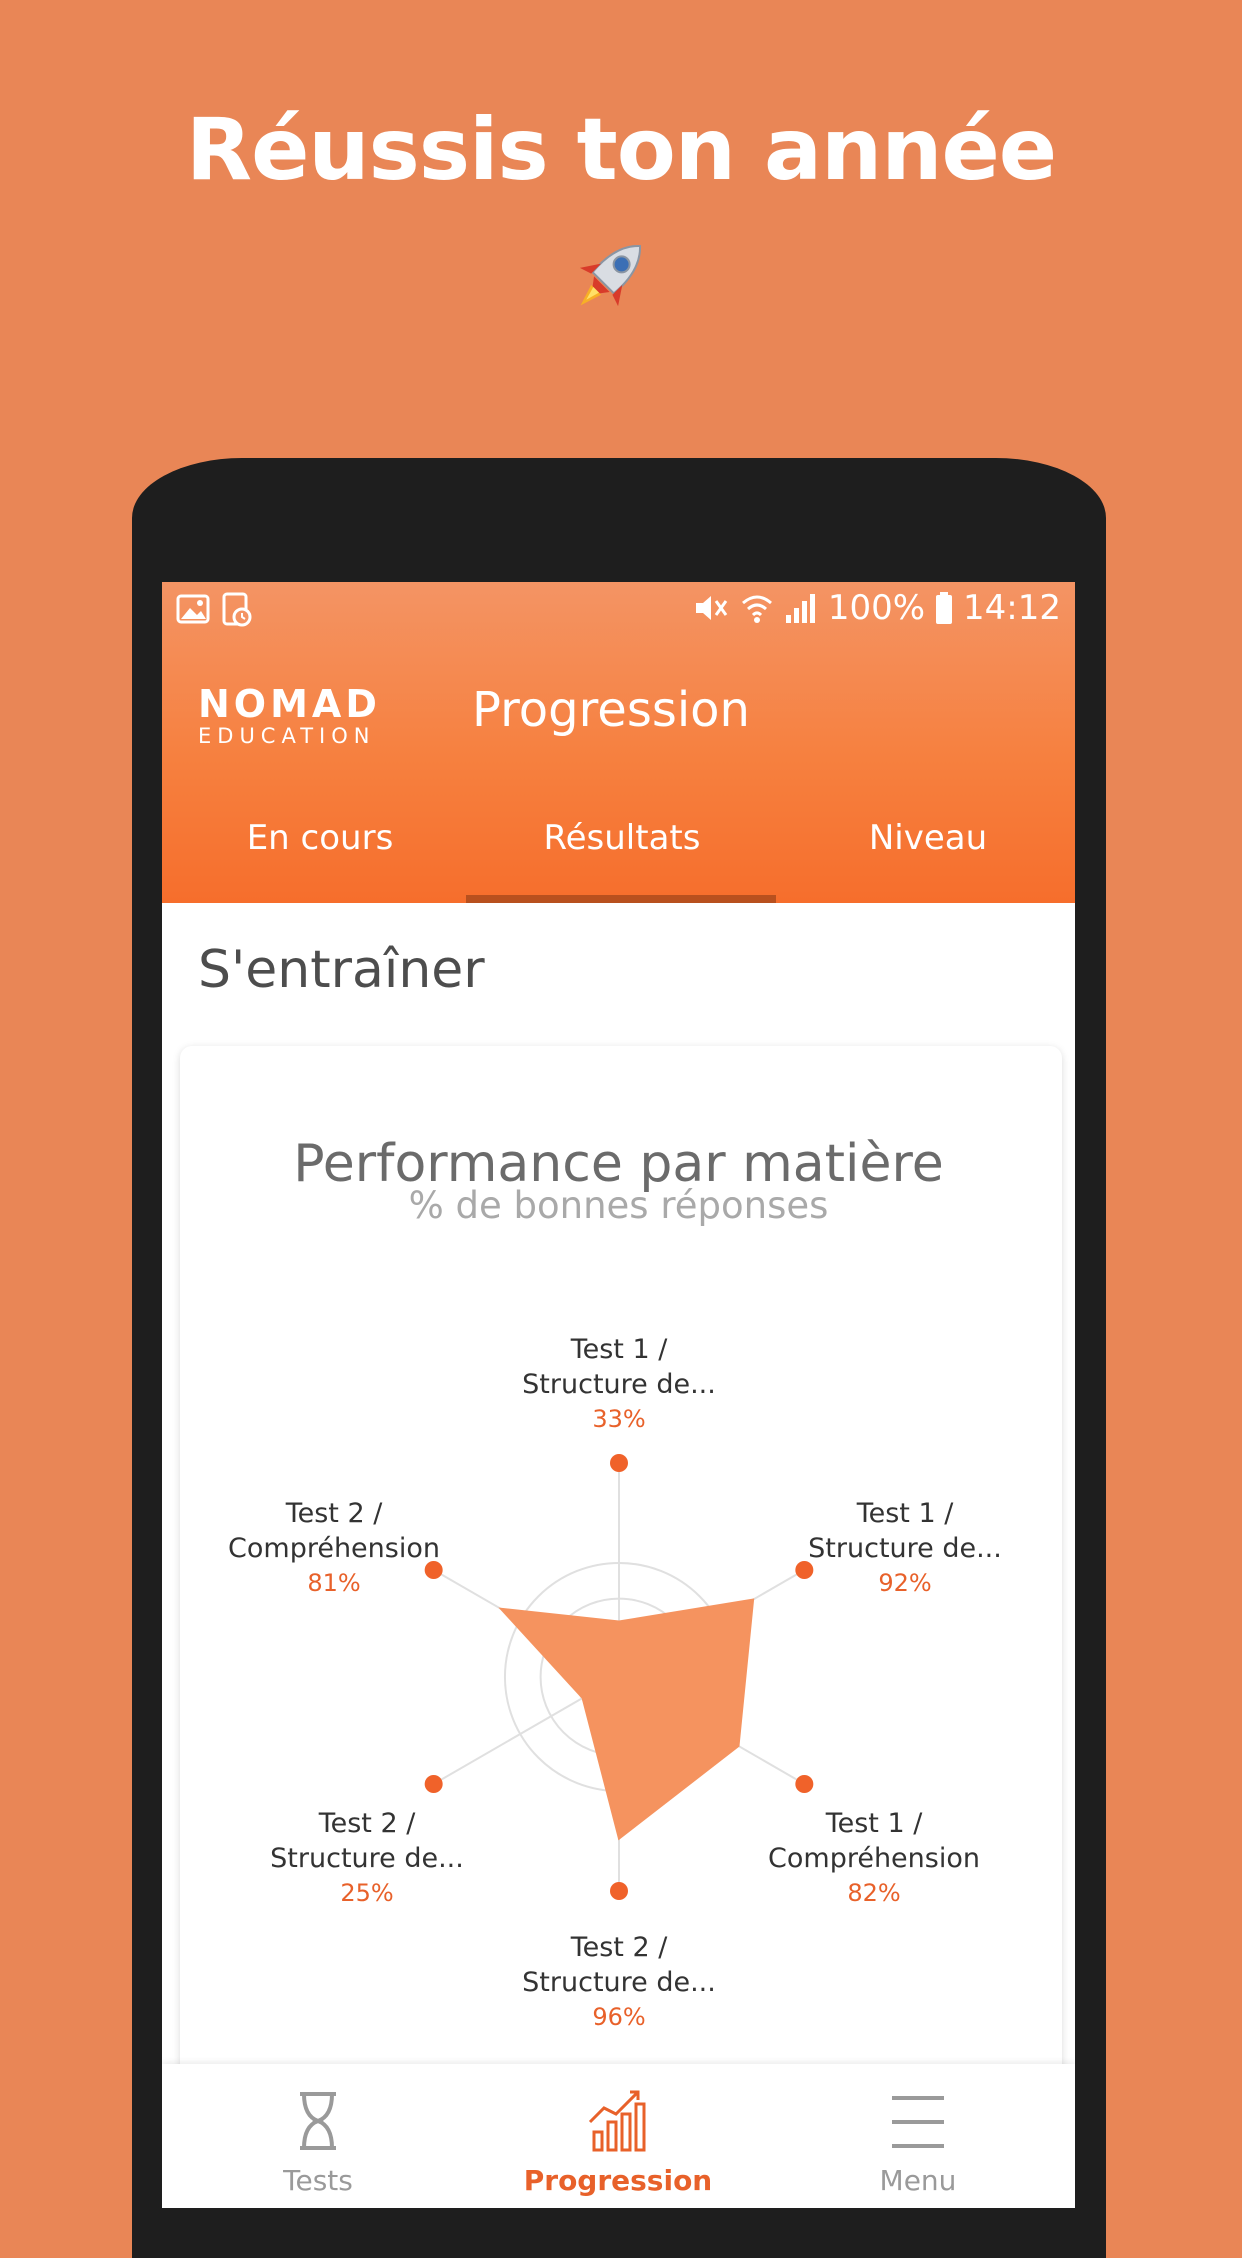  I want to click on radar-axis-label: Test 2 / Compréhension 81%, so click(334, 1548).